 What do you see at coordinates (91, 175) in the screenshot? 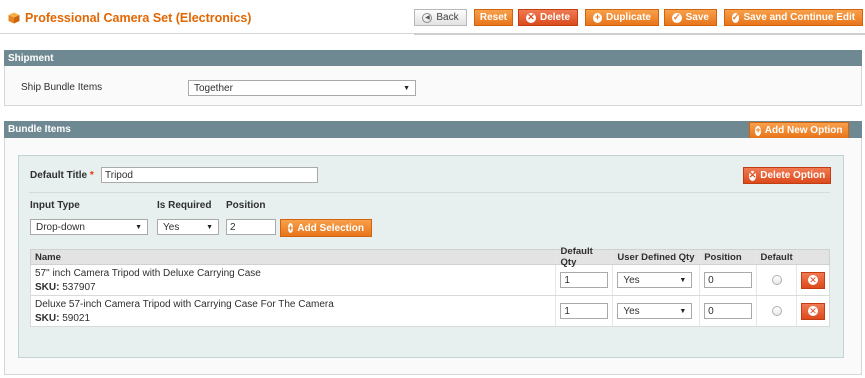
I see `required-asterisk: *` at bounding box center [91, 175].